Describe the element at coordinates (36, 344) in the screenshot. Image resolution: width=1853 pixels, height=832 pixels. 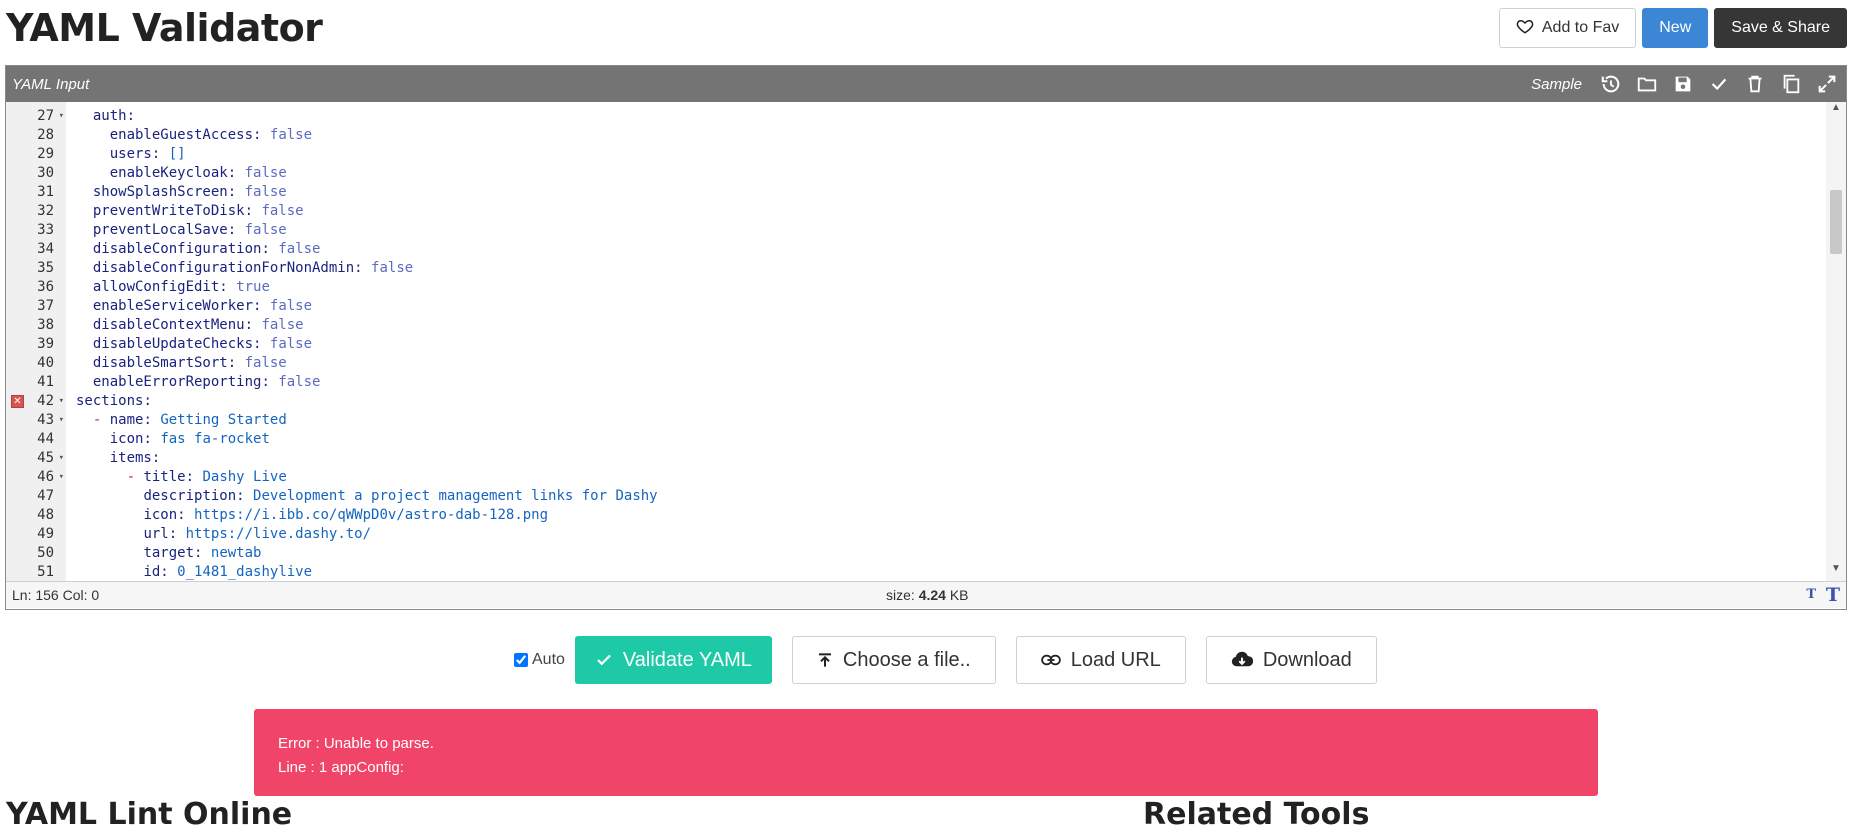
I see `line-number-cell: 39` at that location.